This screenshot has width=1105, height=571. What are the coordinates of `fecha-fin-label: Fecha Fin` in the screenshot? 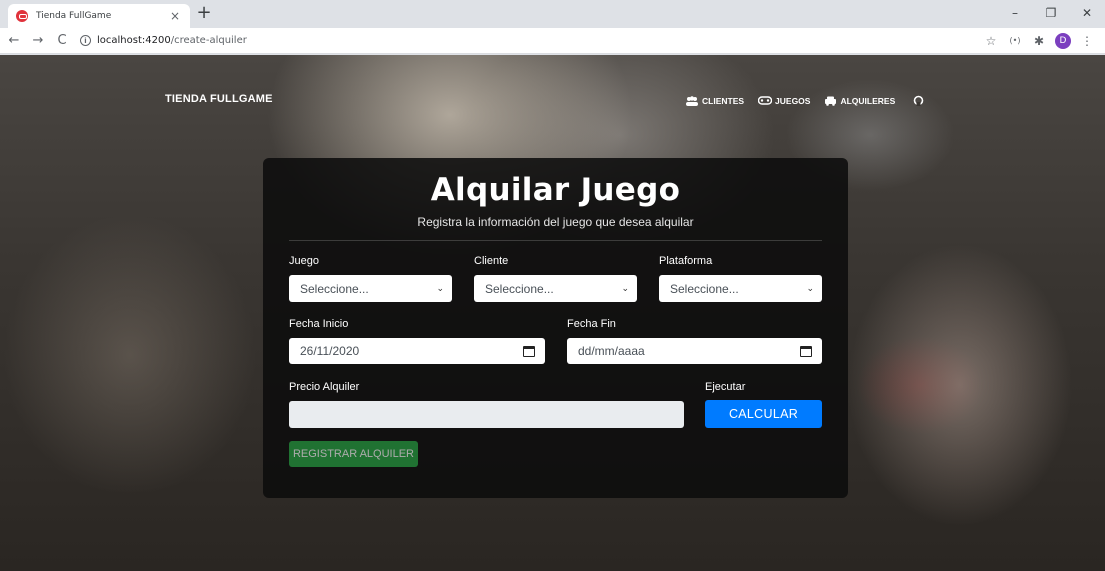 It's located at (591, 324).